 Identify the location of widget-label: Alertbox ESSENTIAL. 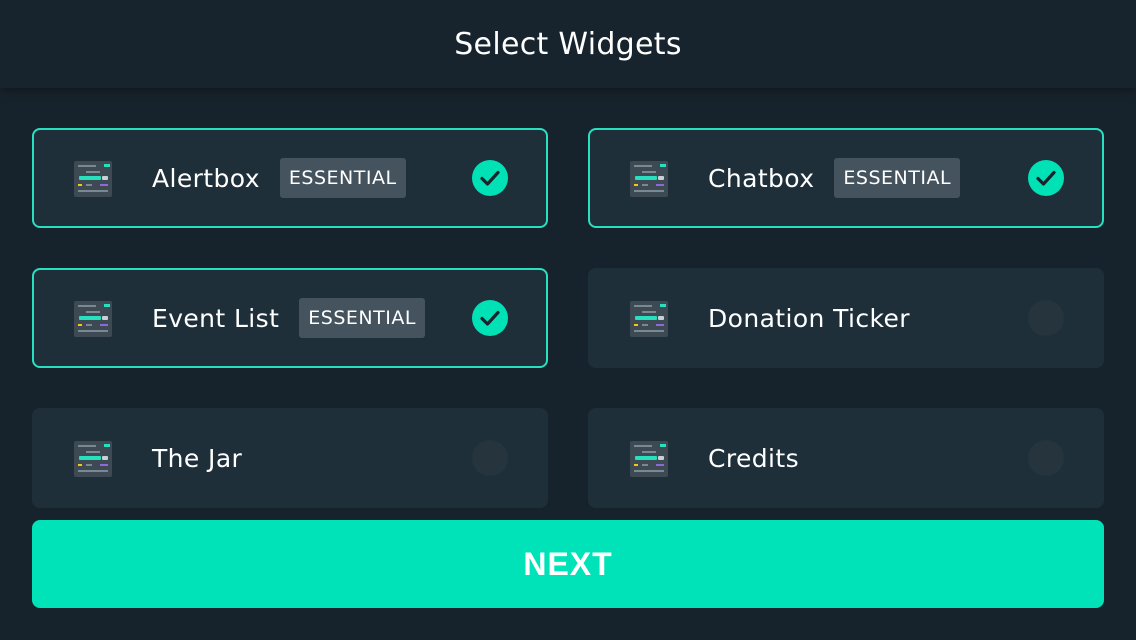
(279, 178).